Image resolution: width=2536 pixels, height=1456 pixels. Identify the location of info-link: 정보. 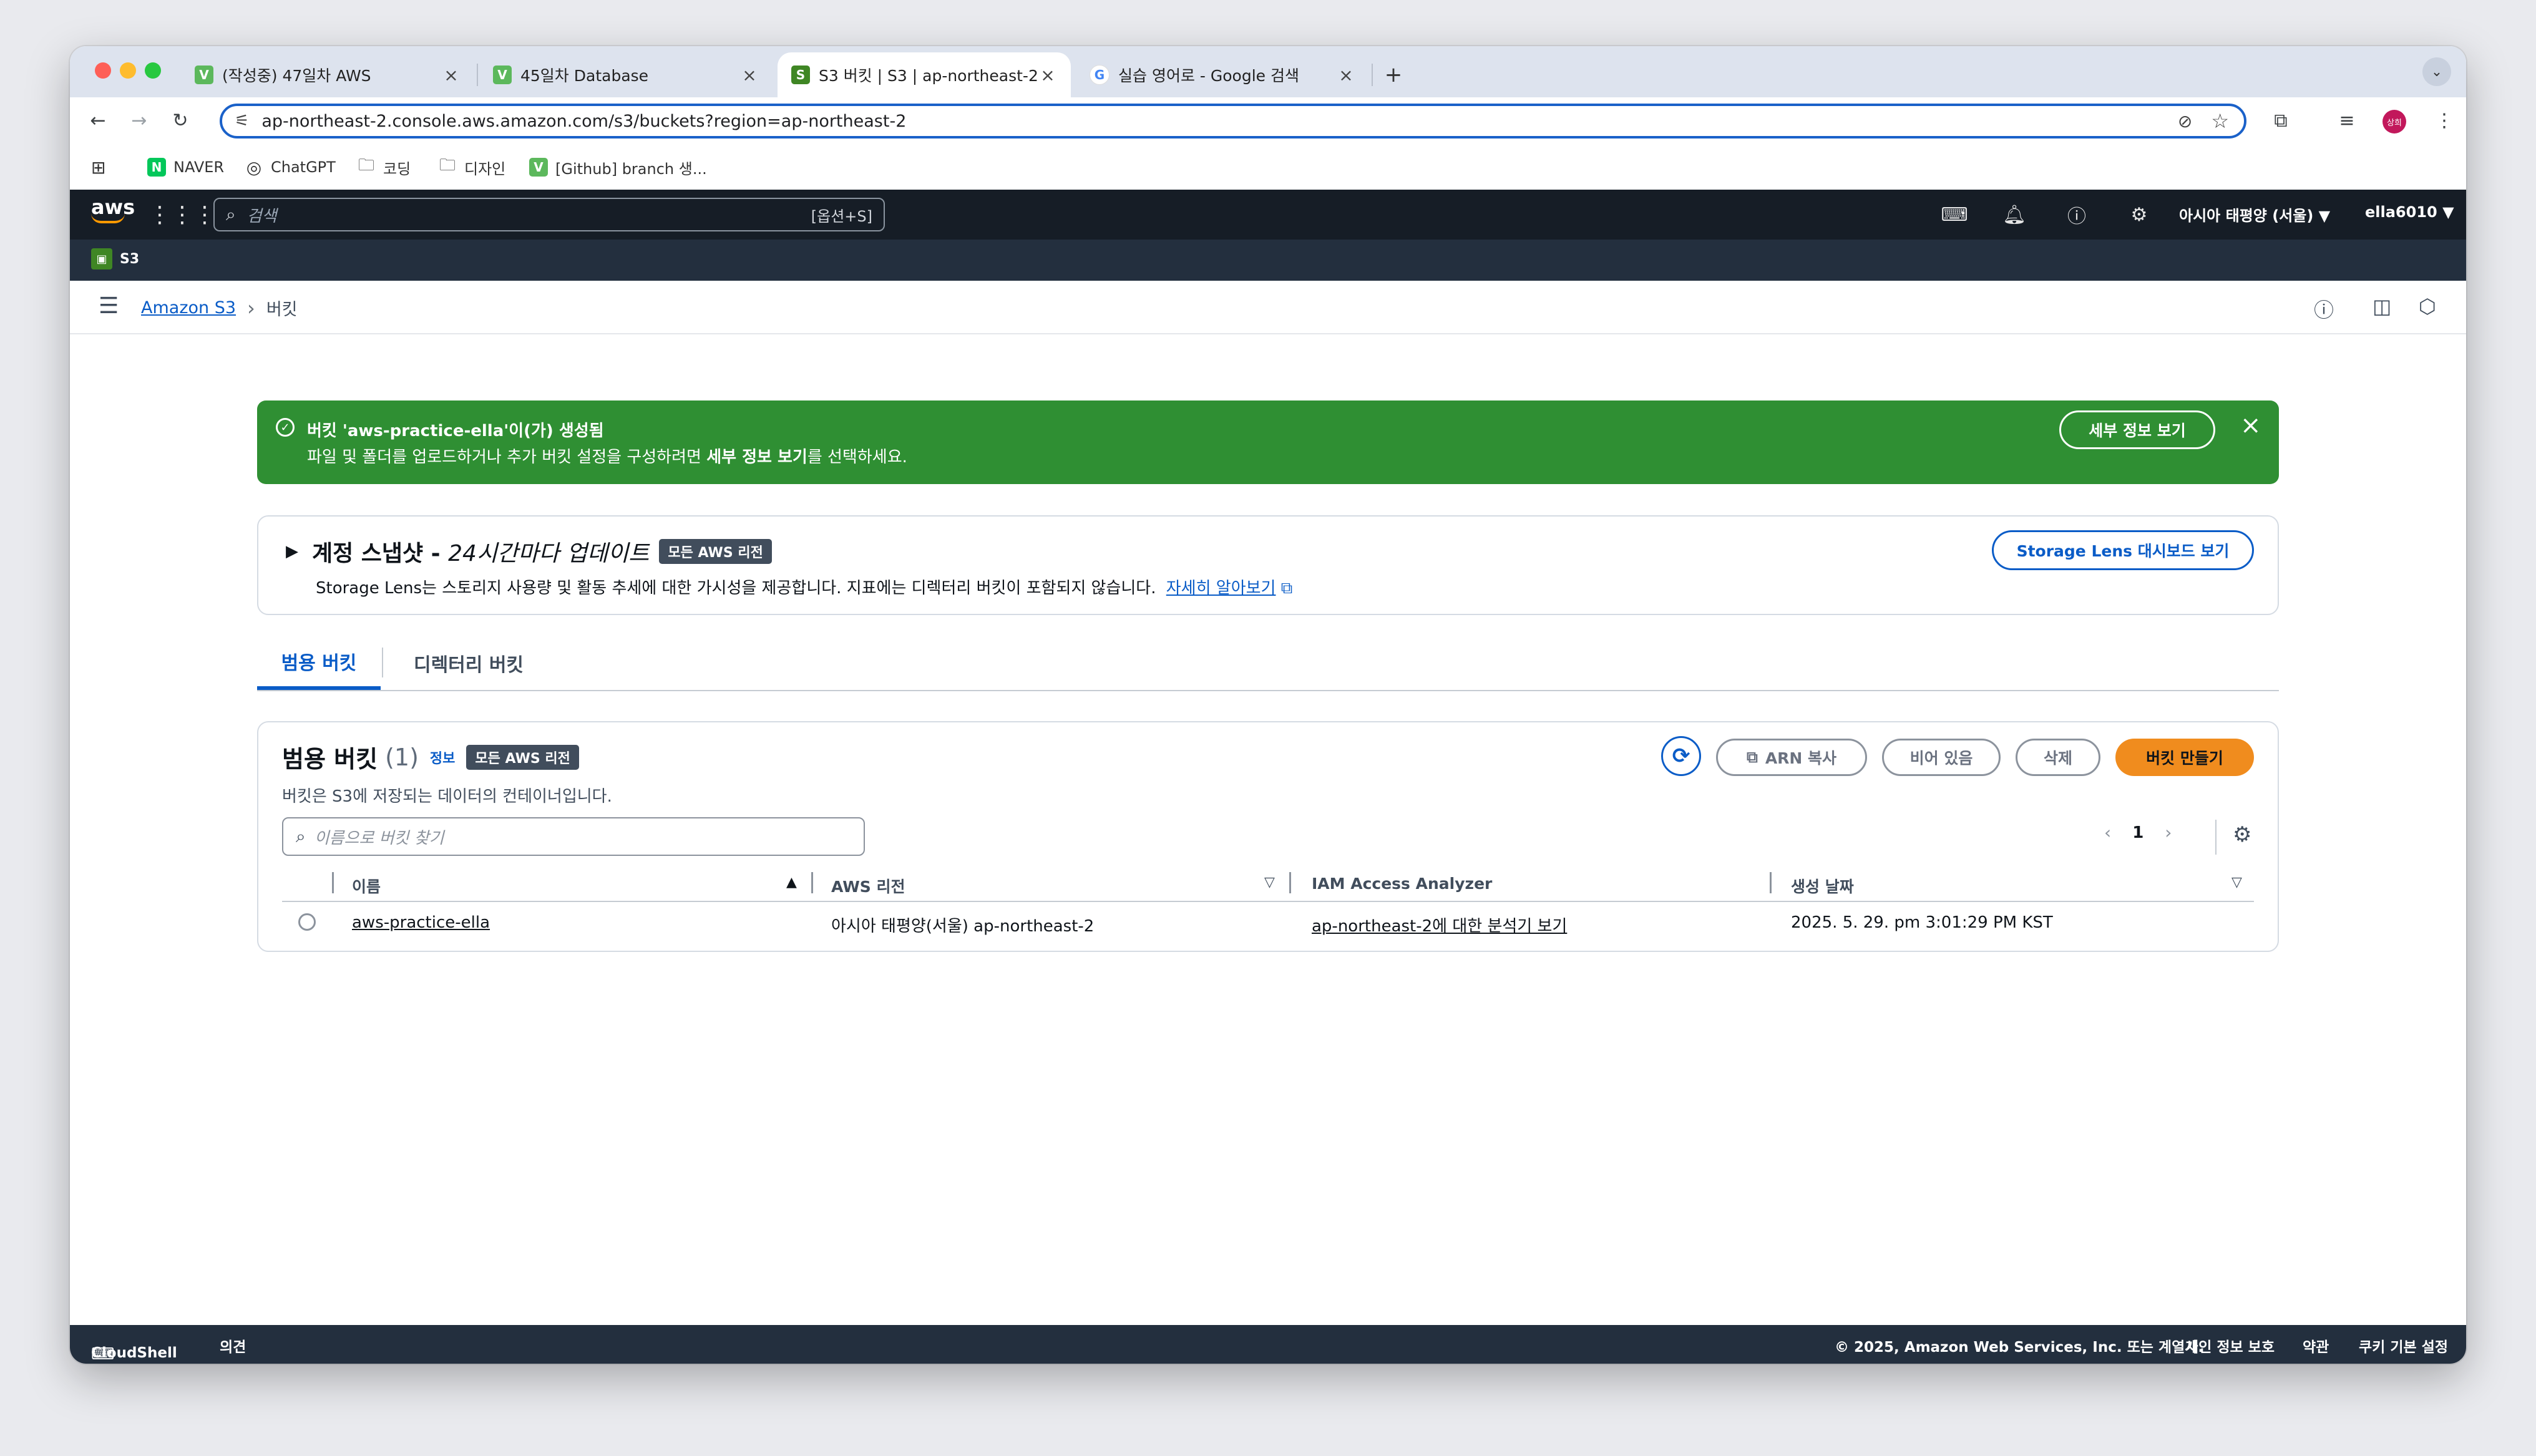
(443, 757).